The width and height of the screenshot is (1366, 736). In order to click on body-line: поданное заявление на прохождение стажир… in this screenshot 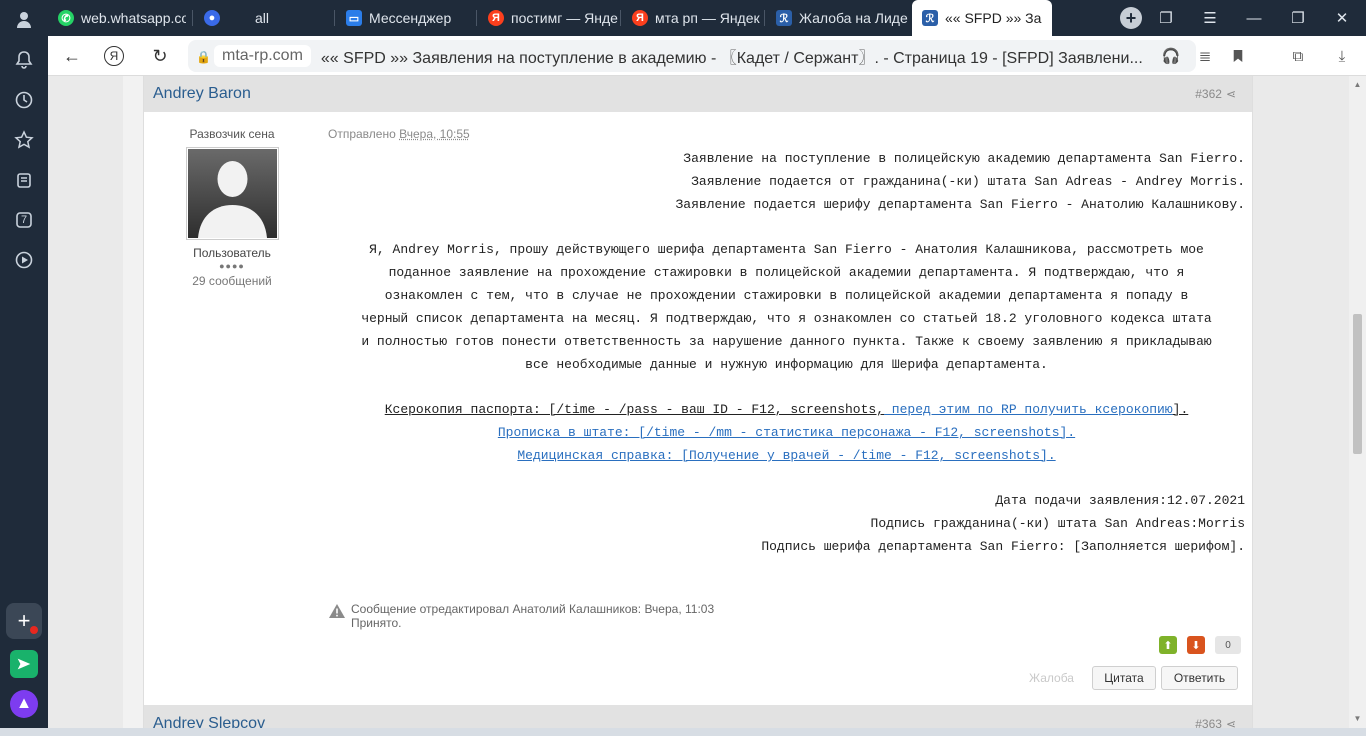, I will do `click(786, 272)`.